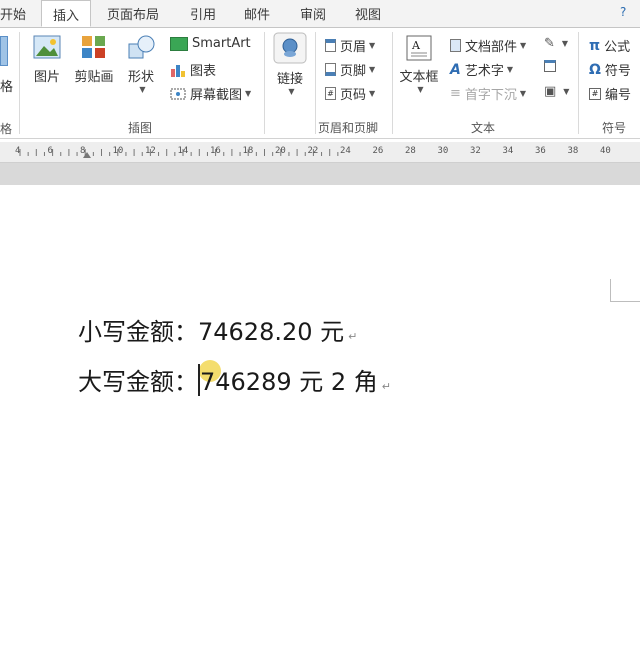 This screenshot has width=640, height=655. What do you see at coordinates (378, 151) in the screenshot?
I see `ruler-number: 26` at bounding box center [378, 151].